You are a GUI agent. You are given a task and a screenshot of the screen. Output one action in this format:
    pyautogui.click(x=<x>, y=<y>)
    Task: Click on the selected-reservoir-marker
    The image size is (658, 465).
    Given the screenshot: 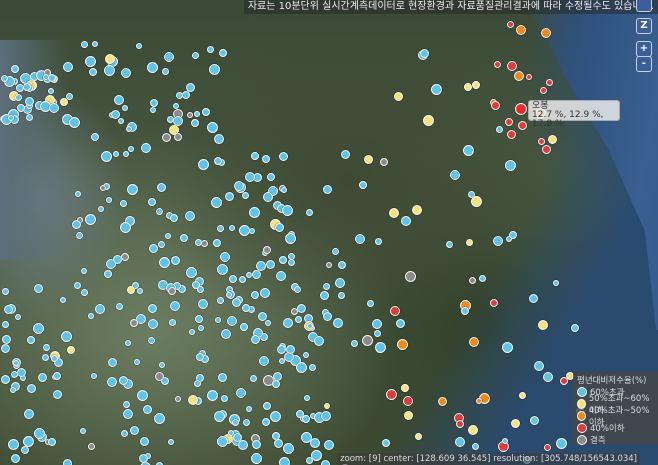 What is the action you would take?
    pyautogui.click(x=521, y=109)
    